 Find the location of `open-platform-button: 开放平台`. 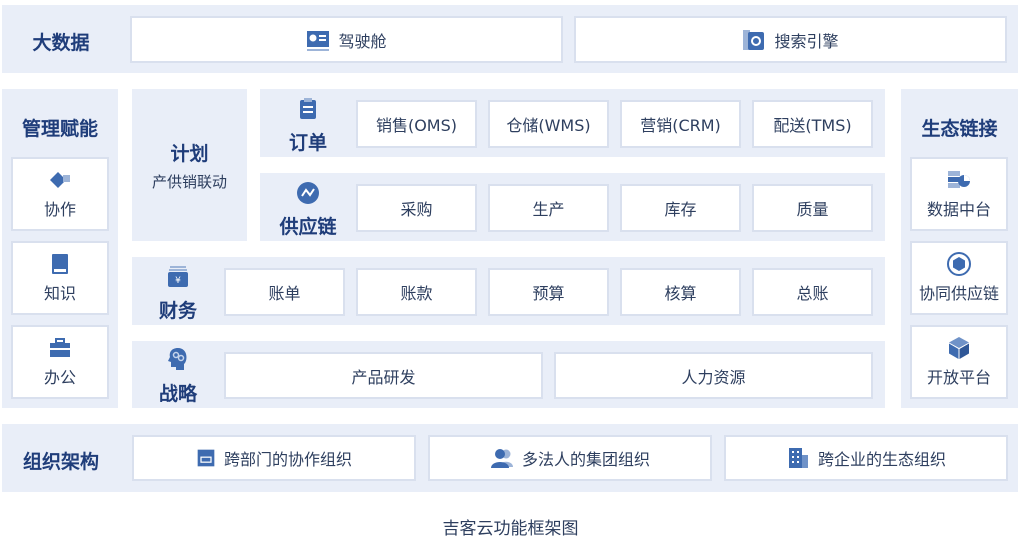

open-platform-button: 开放平台 is located at coordinates (959, 362).